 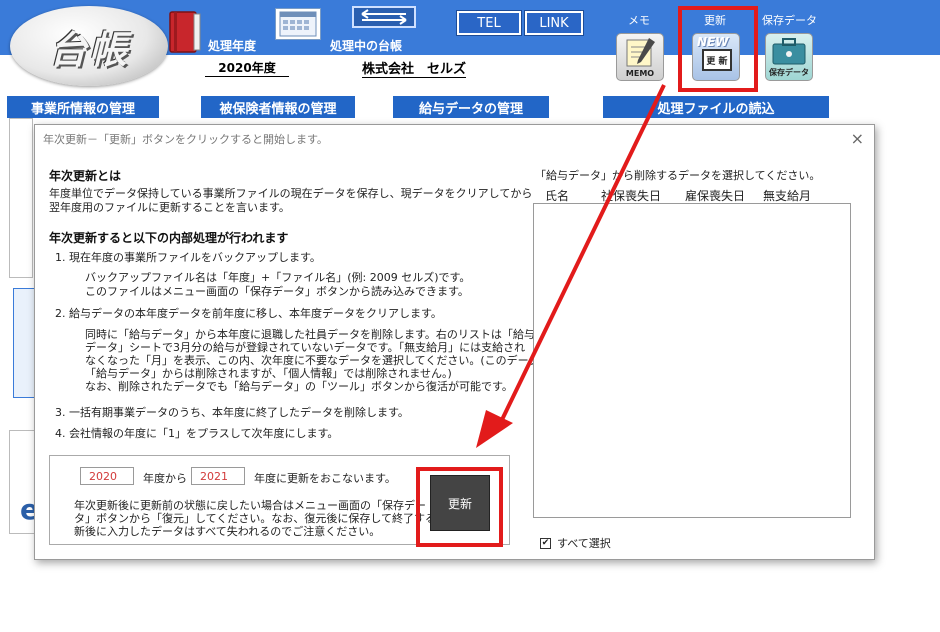 I want to click on update-icon-highlight, so click(x=718, y=49).